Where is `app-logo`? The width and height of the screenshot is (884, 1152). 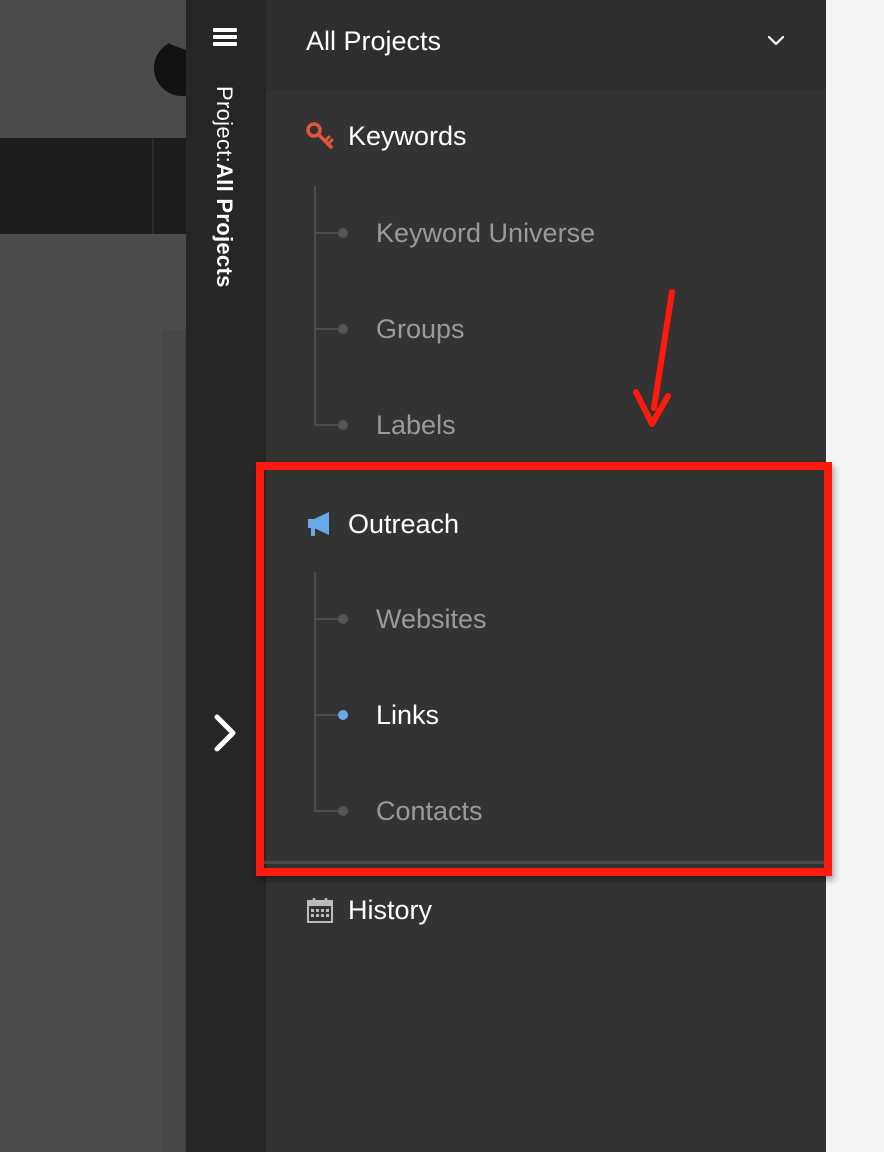
app-logo is located at coordinates (168, 65).